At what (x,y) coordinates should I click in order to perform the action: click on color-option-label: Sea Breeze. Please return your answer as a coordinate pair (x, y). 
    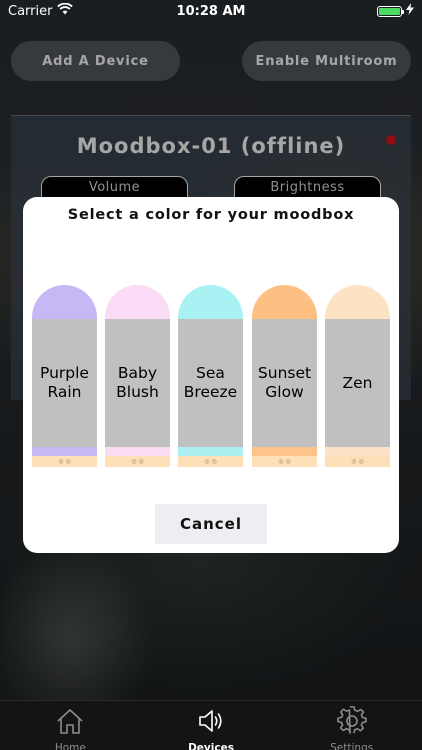
    Looking at the image, I should click on (210, 383).